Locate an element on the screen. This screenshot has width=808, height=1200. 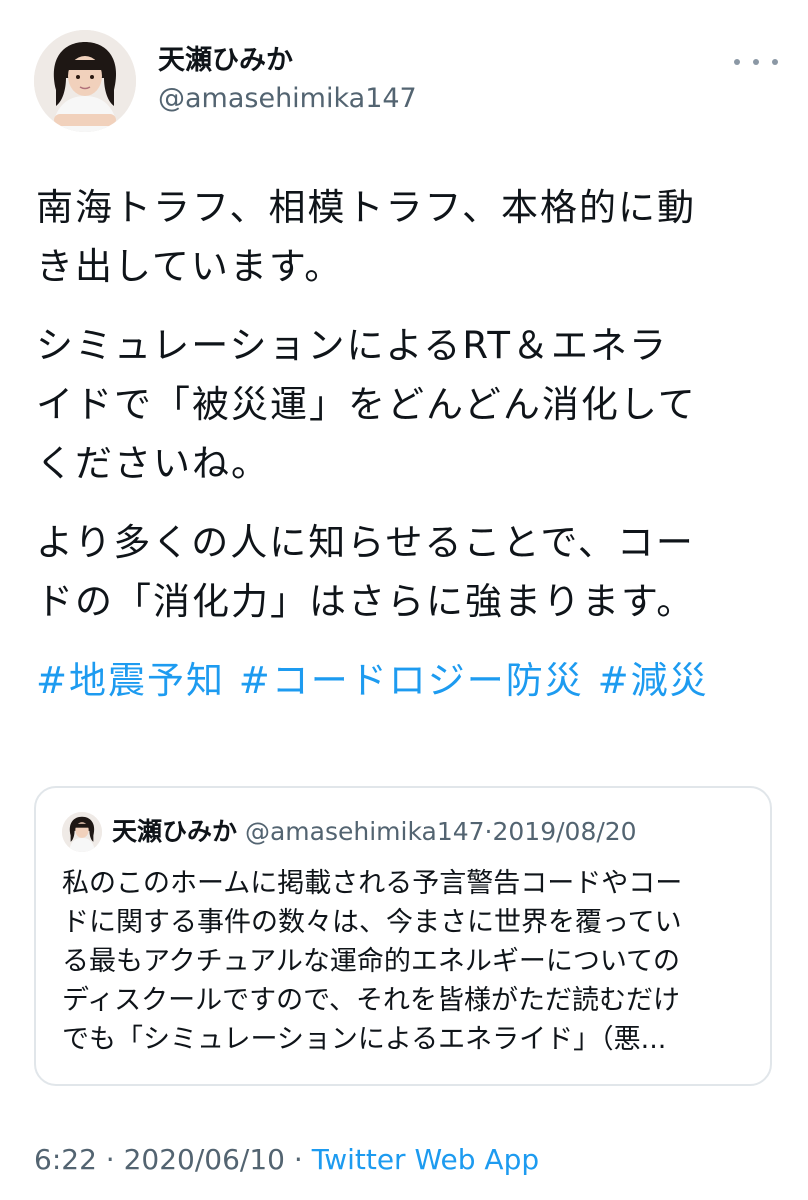
hashtag-list: #地震予知 #コードロジー防災 #減災 is located at coordinates (406, 680).